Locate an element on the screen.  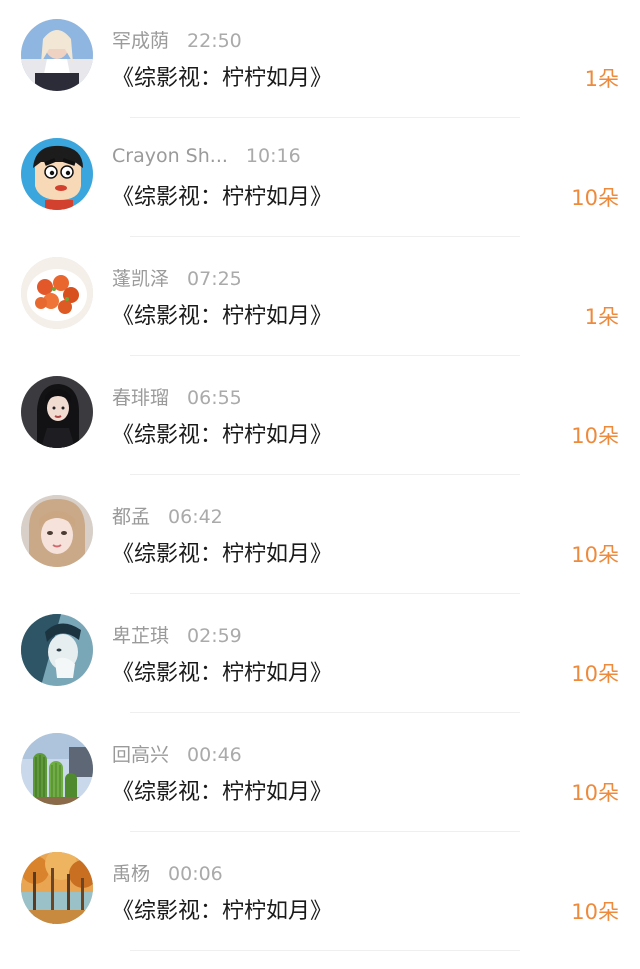
timestamp: 02:59 is located at coordinates (214, 636).